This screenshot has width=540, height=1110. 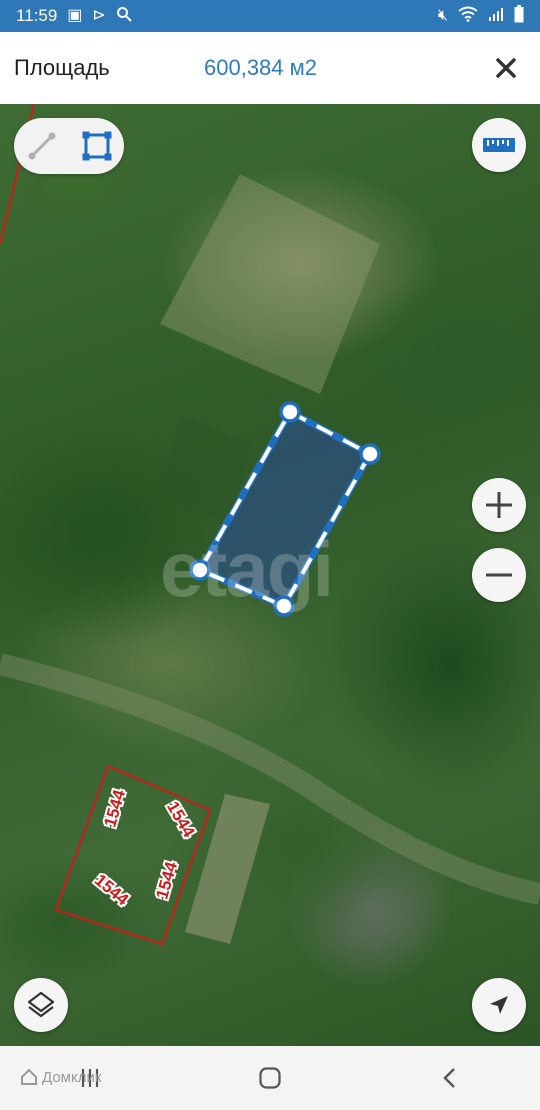 I want to click on zoom-in-button, so click(x=499, y=505).